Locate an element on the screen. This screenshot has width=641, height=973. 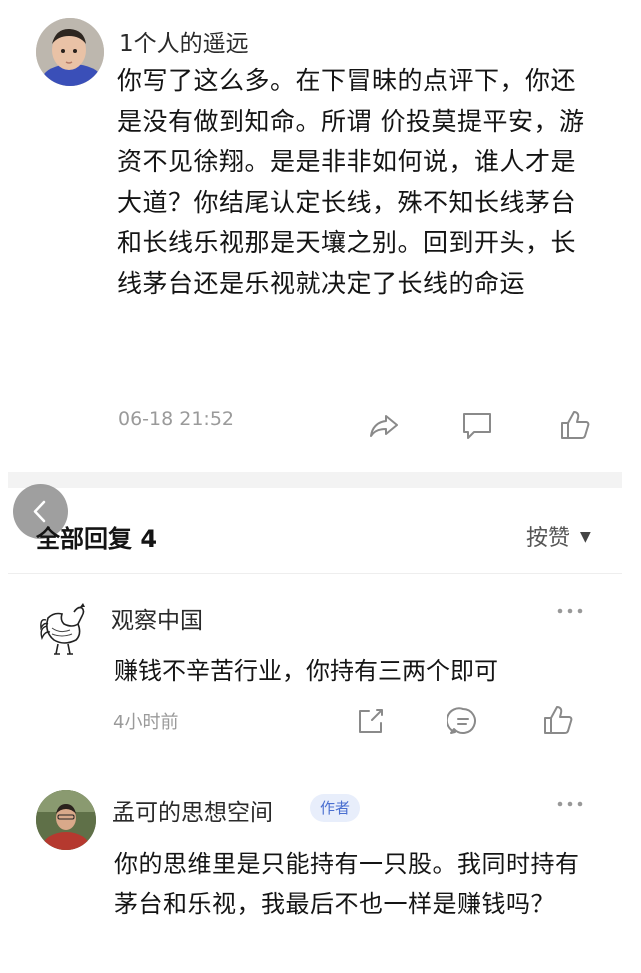
comment-timestamp: 06-18 21:52 is located at coordinates (176, 419).